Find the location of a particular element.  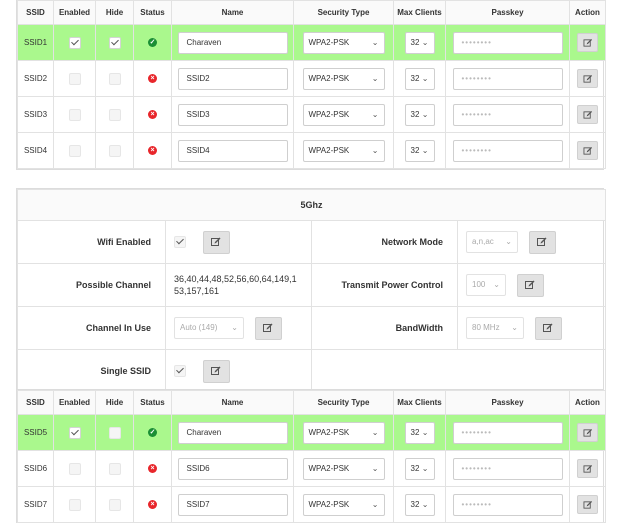

name-cell: SSID6 is located at coordinates (232, 468).